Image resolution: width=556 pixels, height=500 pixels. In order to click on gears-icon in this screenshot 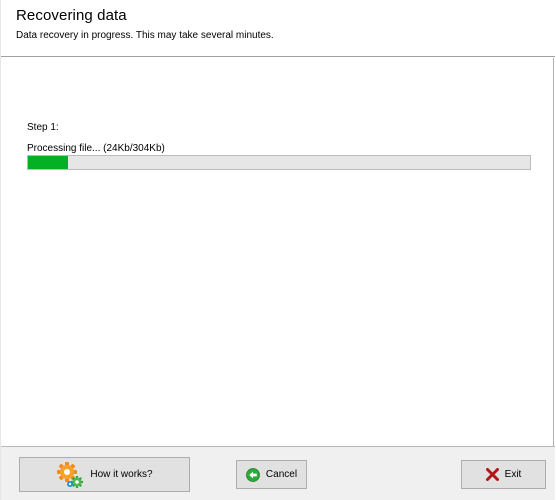, I will do `click(70, 475)`.